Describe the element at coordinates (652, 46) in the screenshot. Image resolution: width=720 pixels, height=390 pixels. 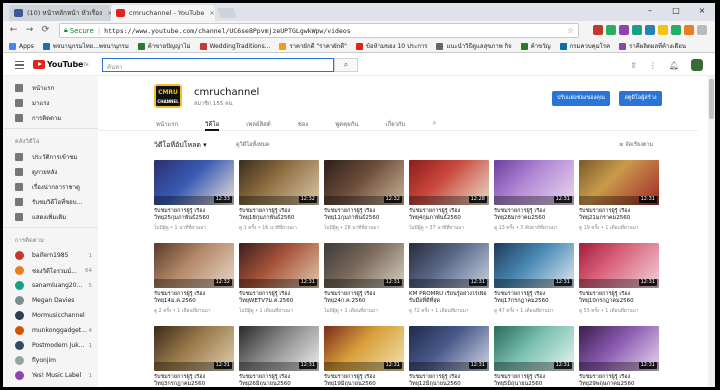
I see `bookmark-item: ราคีผลิตผลที่ค้างเดือน` at that location.